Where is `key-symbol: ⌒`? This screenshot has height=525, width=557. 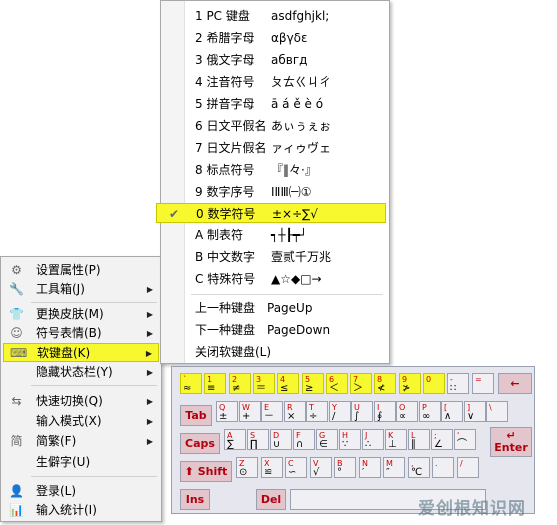 key-symbol: ⌒ is located at coordinates (462, 444).